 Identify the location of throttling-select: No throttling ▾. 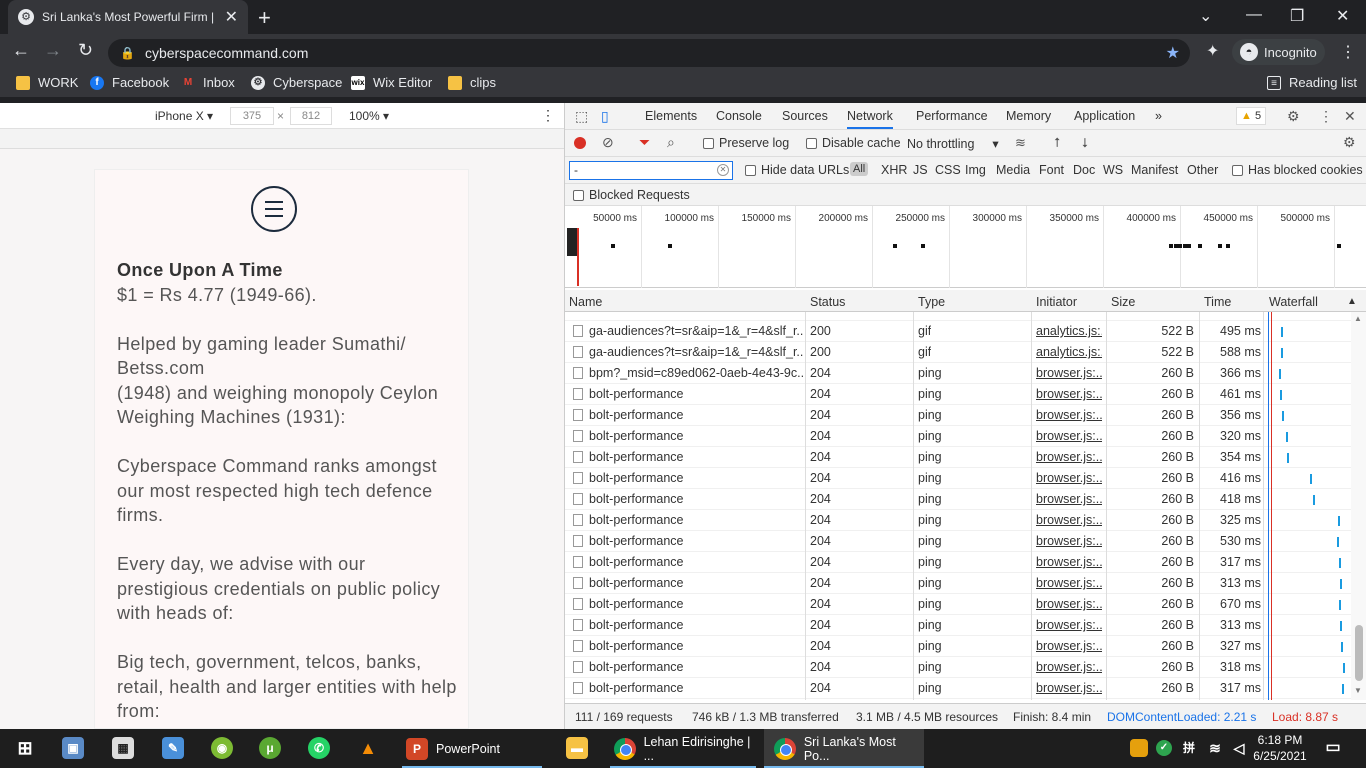
(953, 144).